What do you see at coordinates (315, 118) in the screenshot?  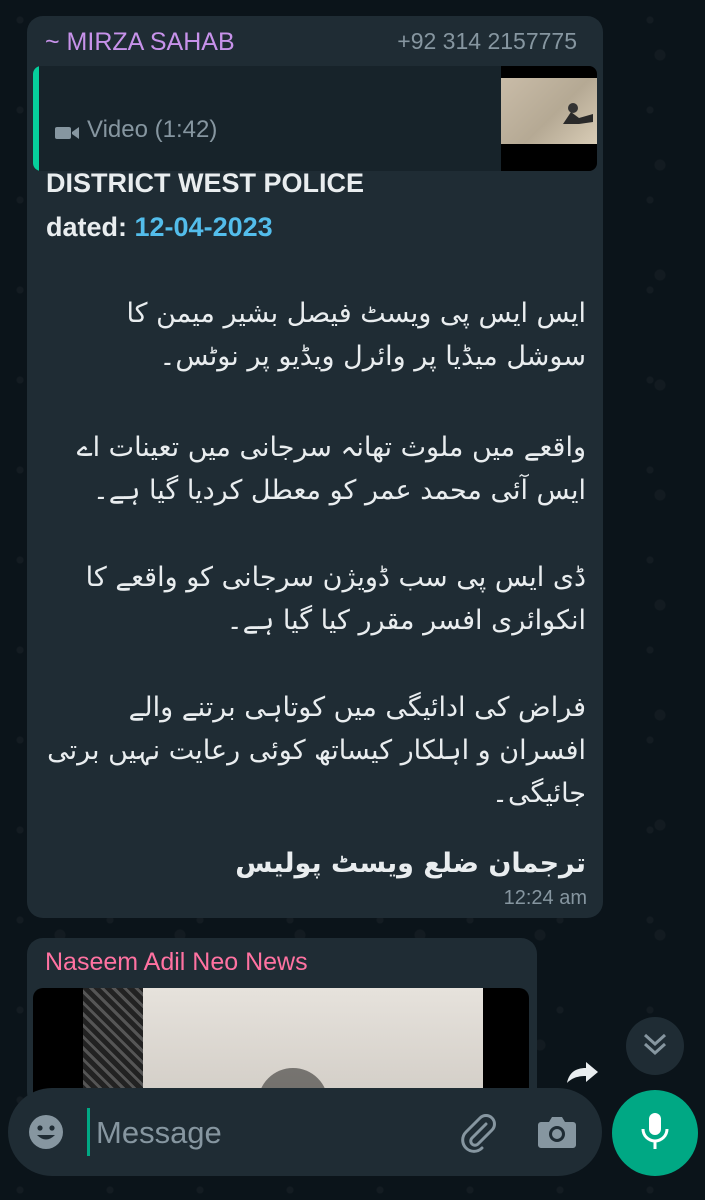 I see `quoted-video-reply: Video (1:42)` at bounding box center [315, 118].